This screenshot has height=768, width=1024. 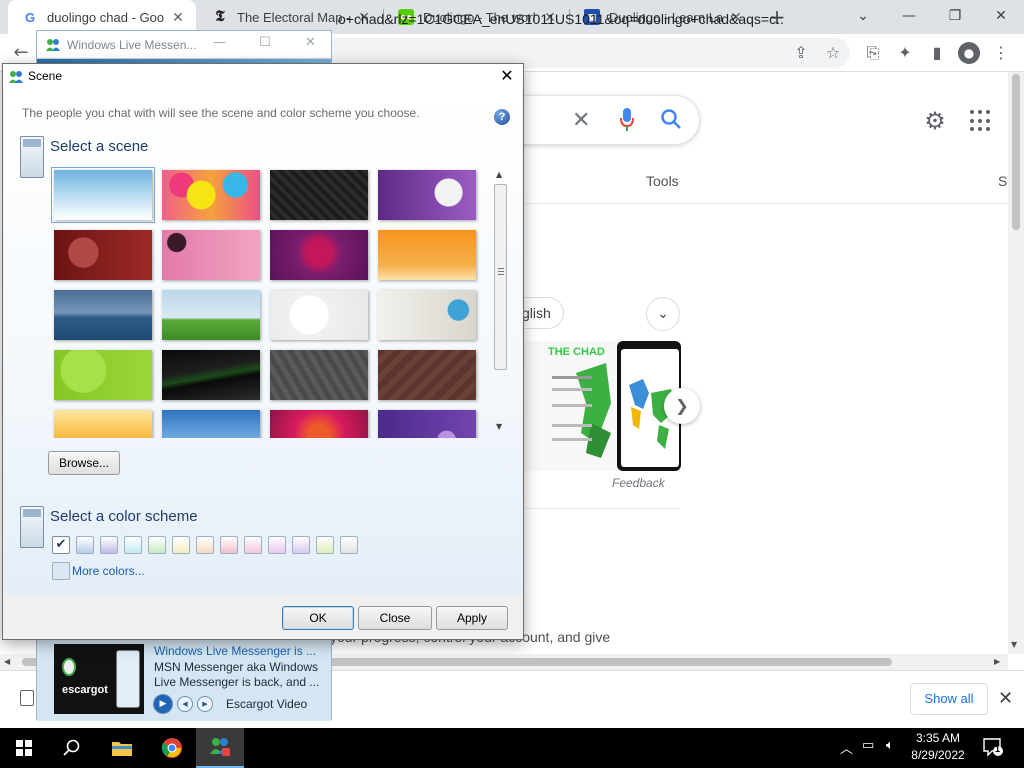 What do you see at coordinates (873, 53) in the screenshot?
I see `clipboard-icon: ⎘` at bounding box center [873, 53].